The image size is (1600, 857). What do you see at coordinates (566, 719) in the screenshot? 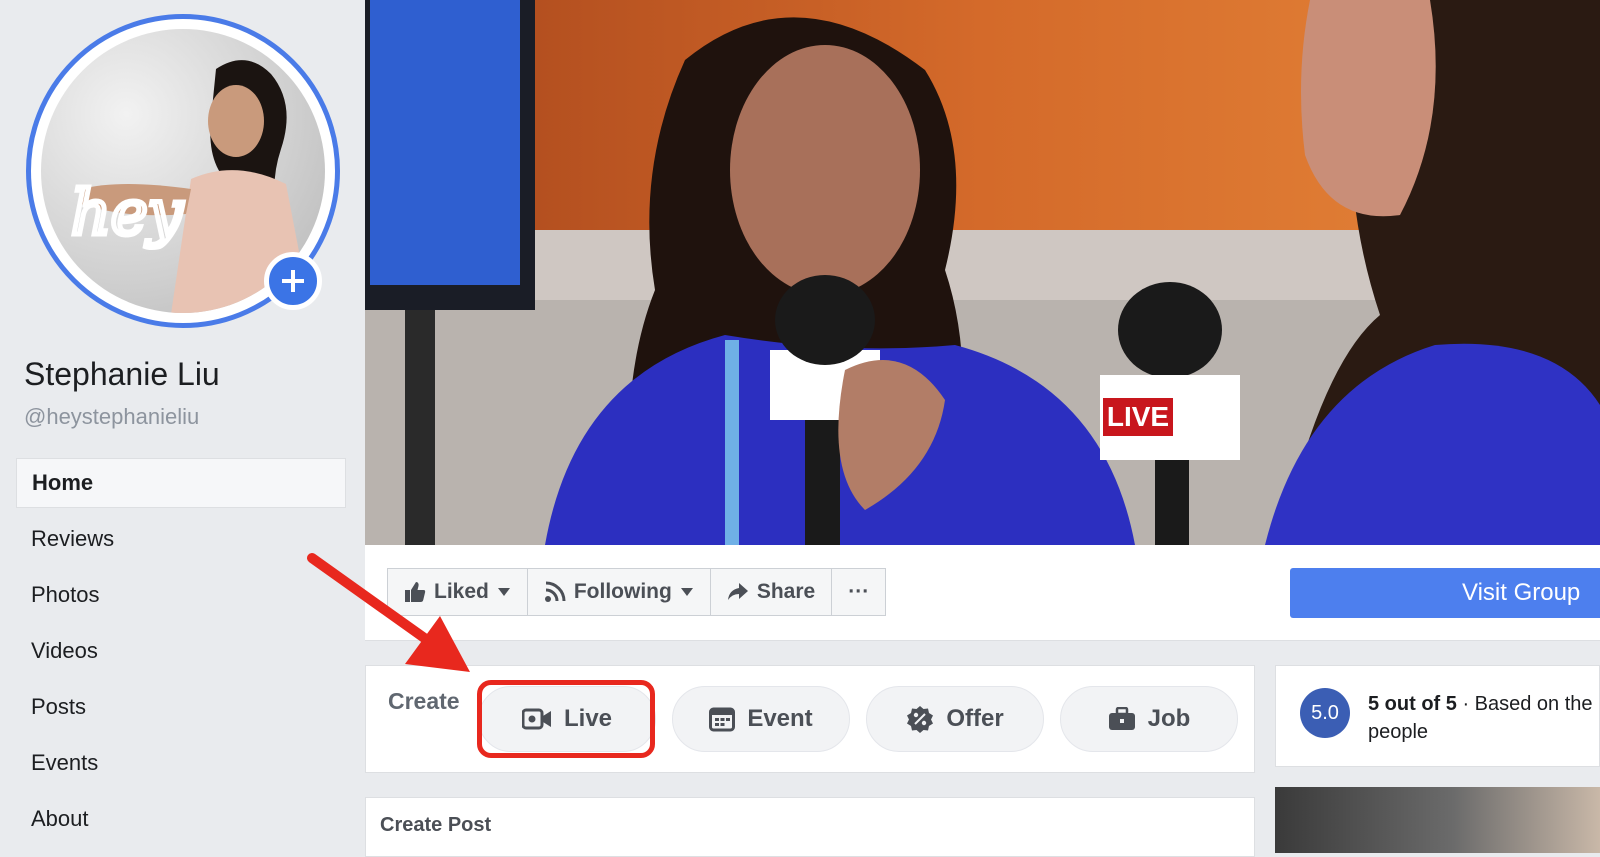
I see `live-highlight-box` at bounding box center [566, 719].